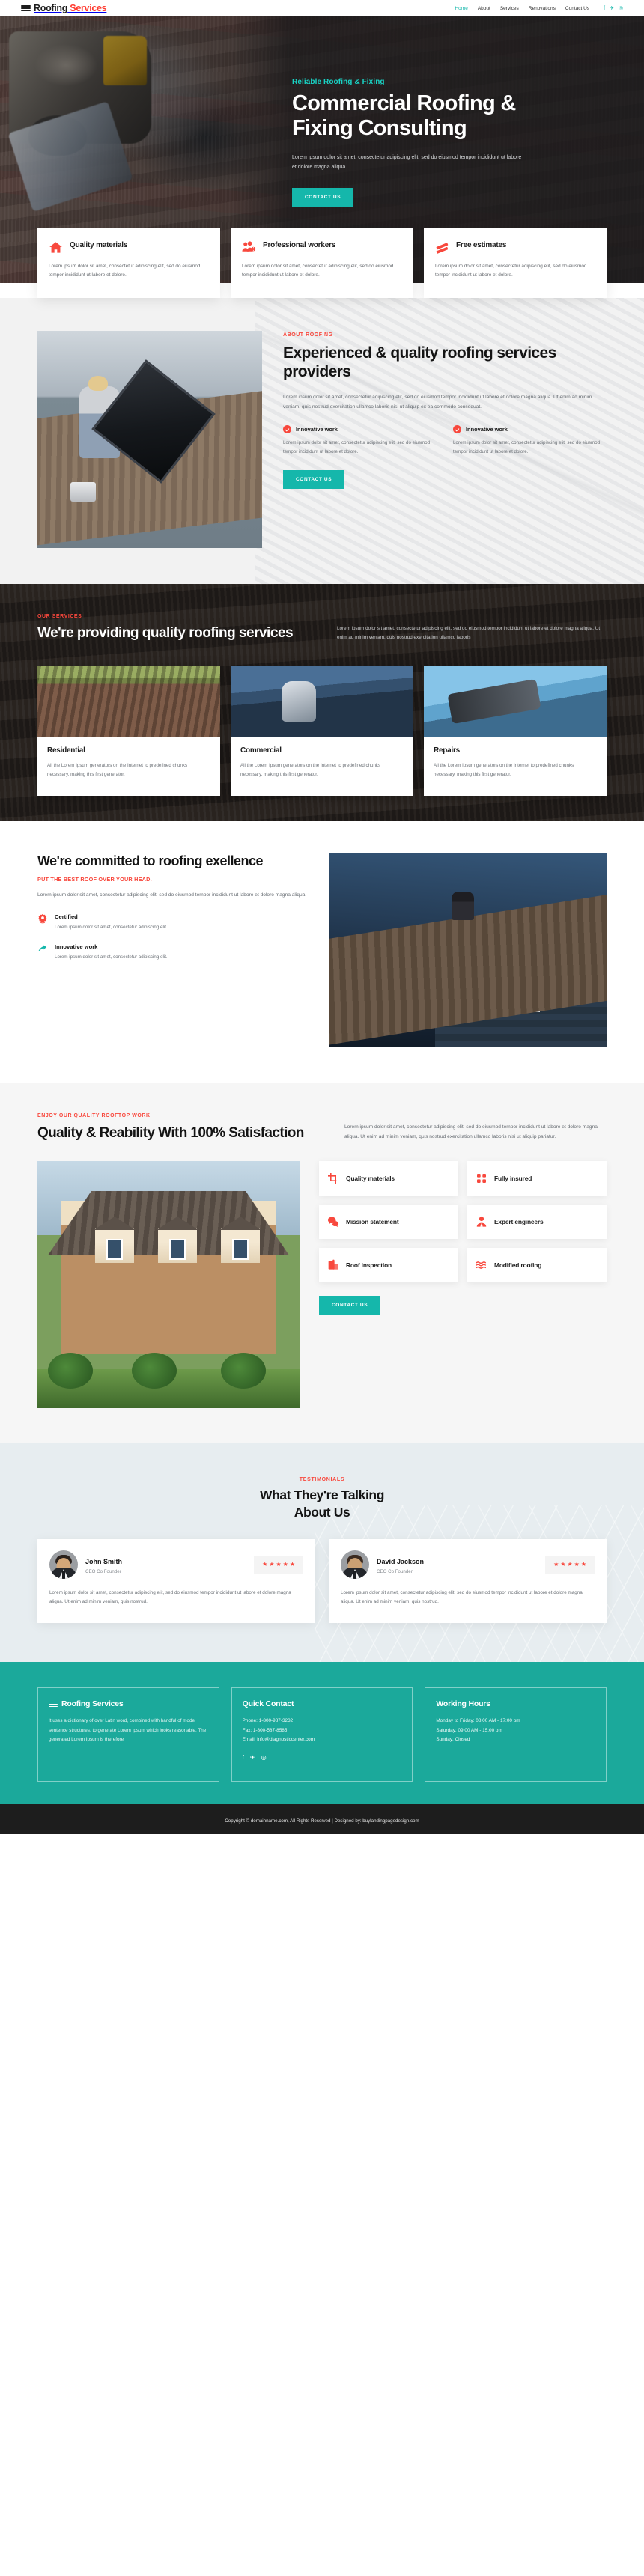  I want to click on feature-card-header: Free estimates, so click(515, 248).